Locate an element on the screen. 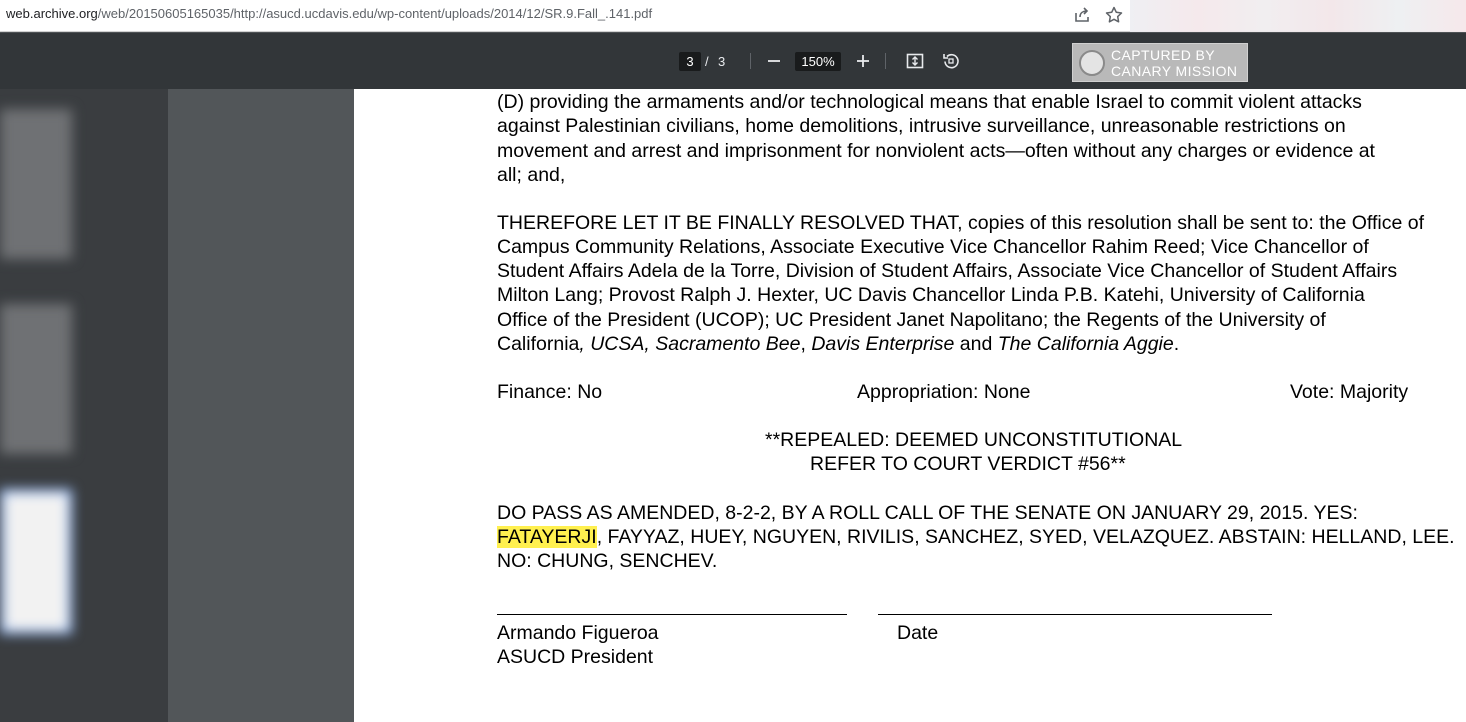 This screenshot has height=722, width=1466. page-thumbnail-selected is located at coordinates (36, 561).